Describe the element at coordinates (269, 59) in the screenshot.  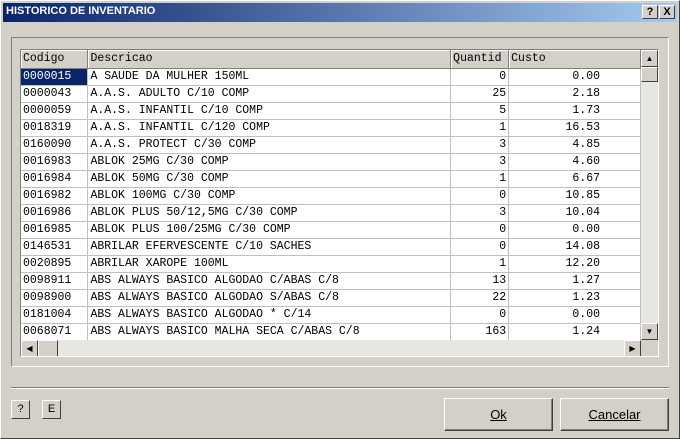
I see `column-header-descricao: Descricao` at that location.